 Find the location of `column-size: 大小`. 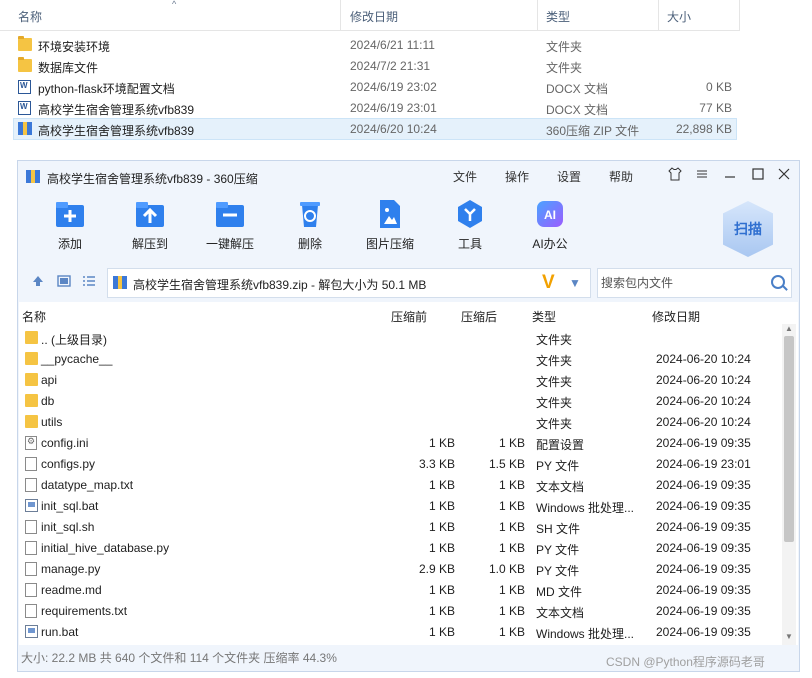

column-size: 大小 is located at coordinates (679, 16).